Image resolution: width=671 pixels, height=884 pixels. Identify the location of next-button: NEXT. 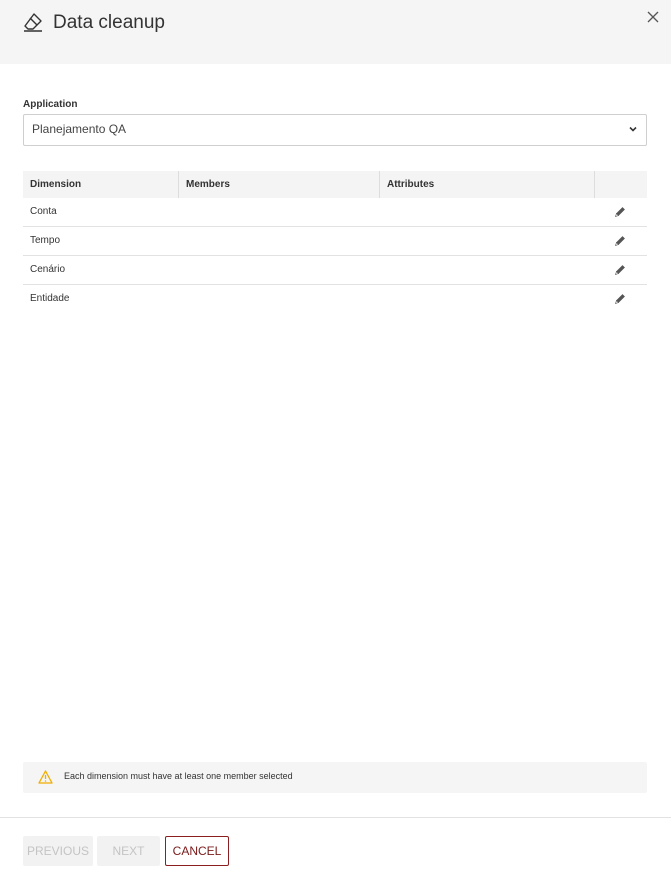
(128, 851).